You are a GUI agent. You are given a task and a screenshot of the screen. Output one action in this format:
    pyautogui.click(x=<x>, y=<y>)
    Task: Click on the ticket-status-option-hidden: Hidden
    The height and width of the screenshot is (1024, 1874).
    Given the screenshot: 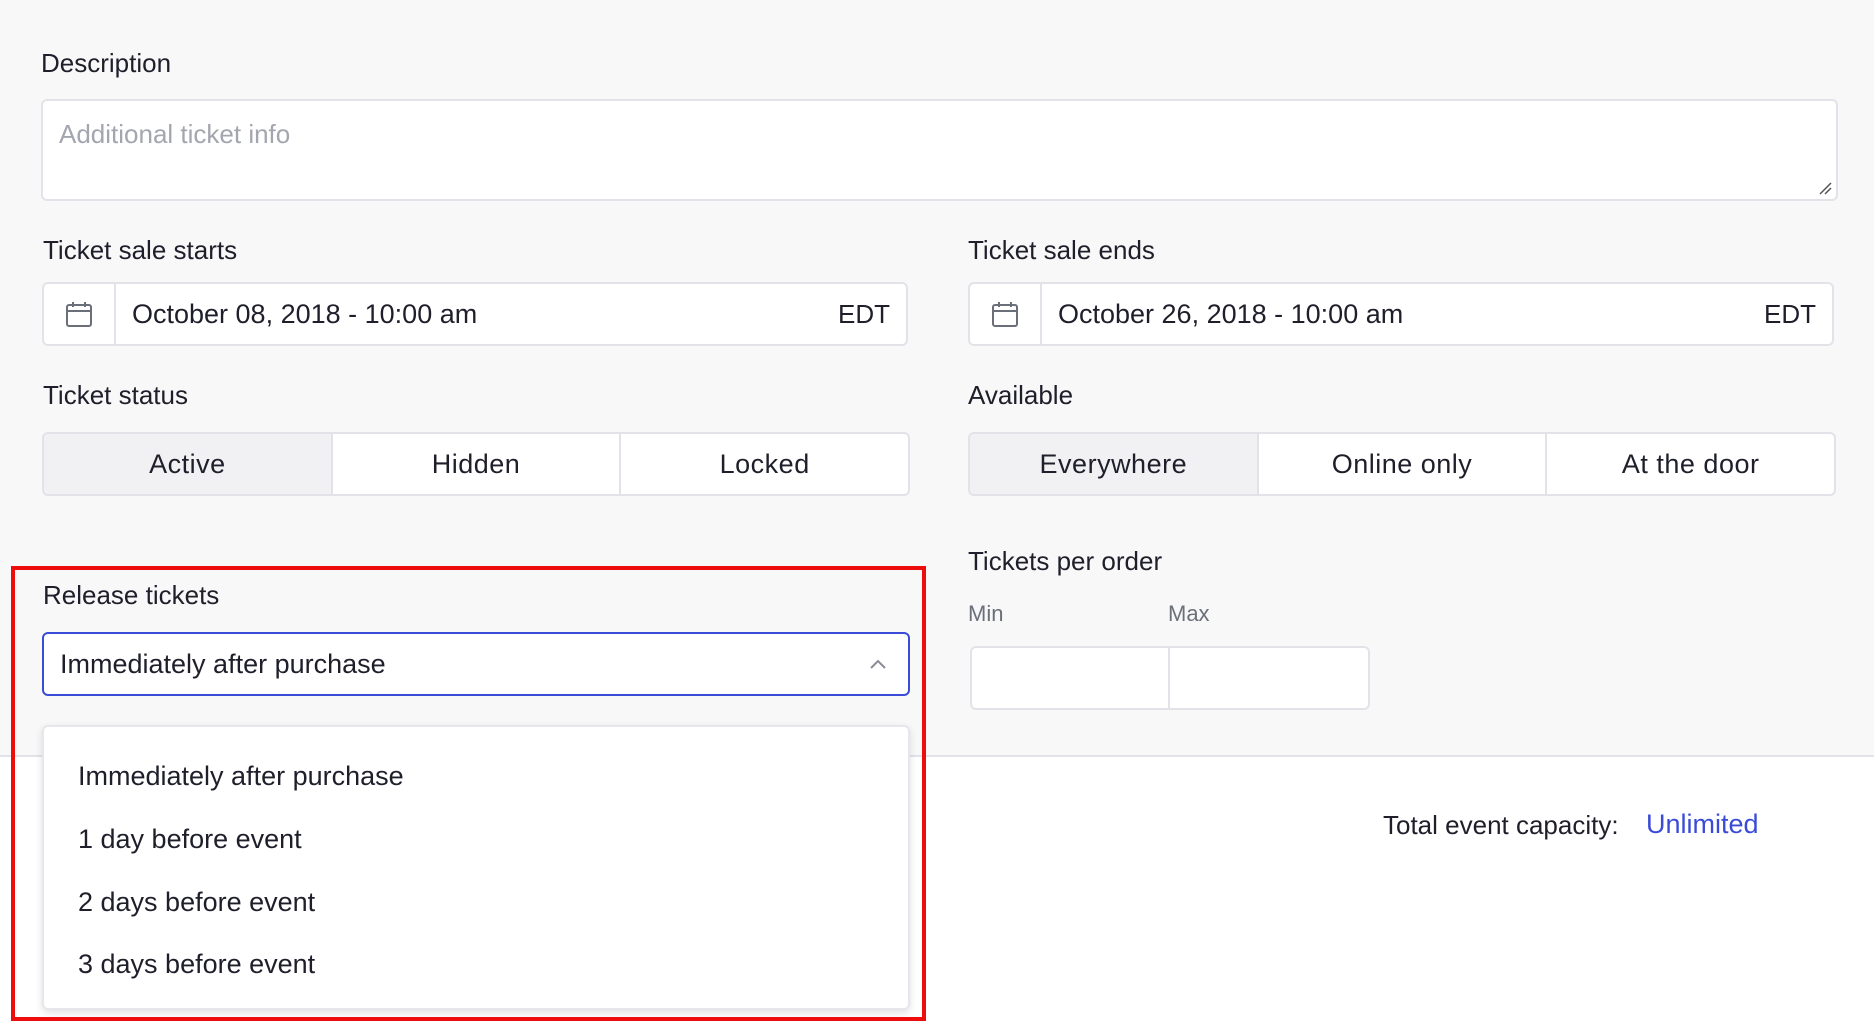 What is the action you would take?
    pyautogui.click(x=477, y=464)
    